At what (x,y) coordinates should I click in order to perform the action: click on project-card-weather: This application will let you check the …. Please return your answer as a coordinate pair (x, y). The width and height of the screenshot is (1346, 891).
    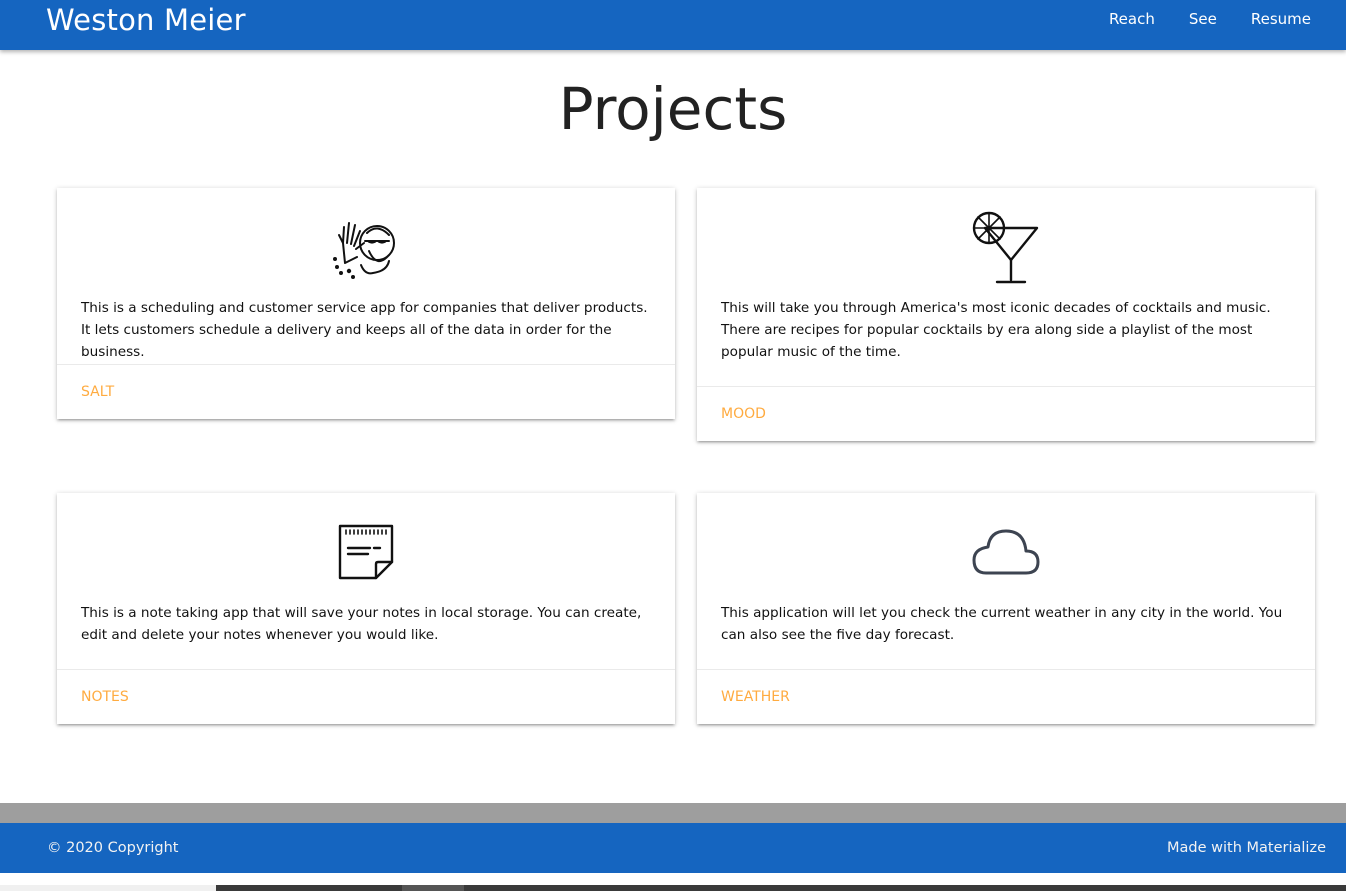
    Looking at the image, I should click on (1006, 608).